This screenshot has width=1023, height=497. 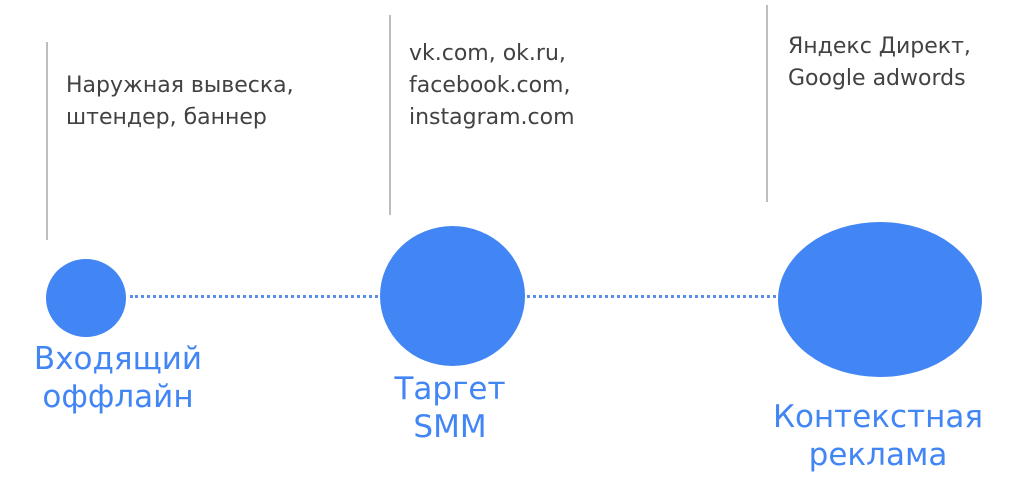 What do you see at coordinates (879, 63) in the screenshot?
I see `stage-3-description: Яндекс Директ, Google adwords` at bounding box center [879, 63].